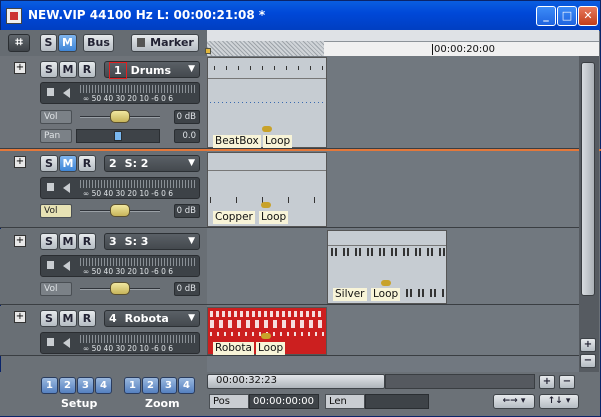  I want to click on zoom-3-button: 3, so click(168, 385).